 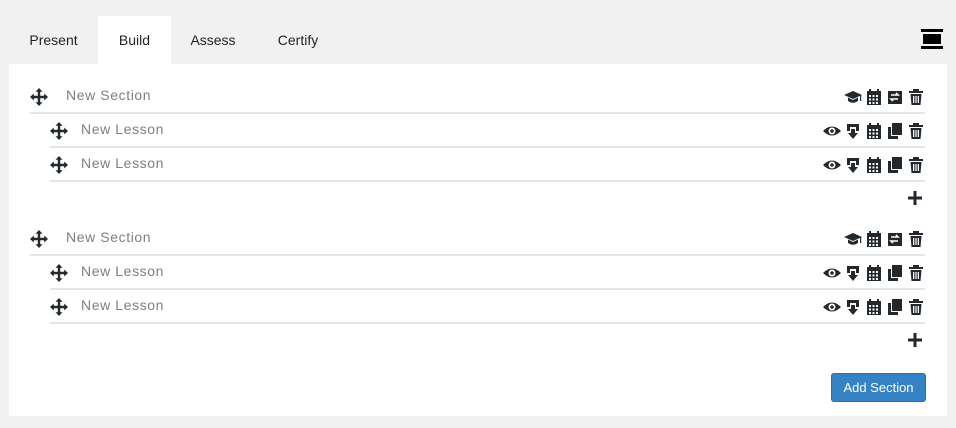 I want to click on tab-present: Present, so click(x=53, y=40).